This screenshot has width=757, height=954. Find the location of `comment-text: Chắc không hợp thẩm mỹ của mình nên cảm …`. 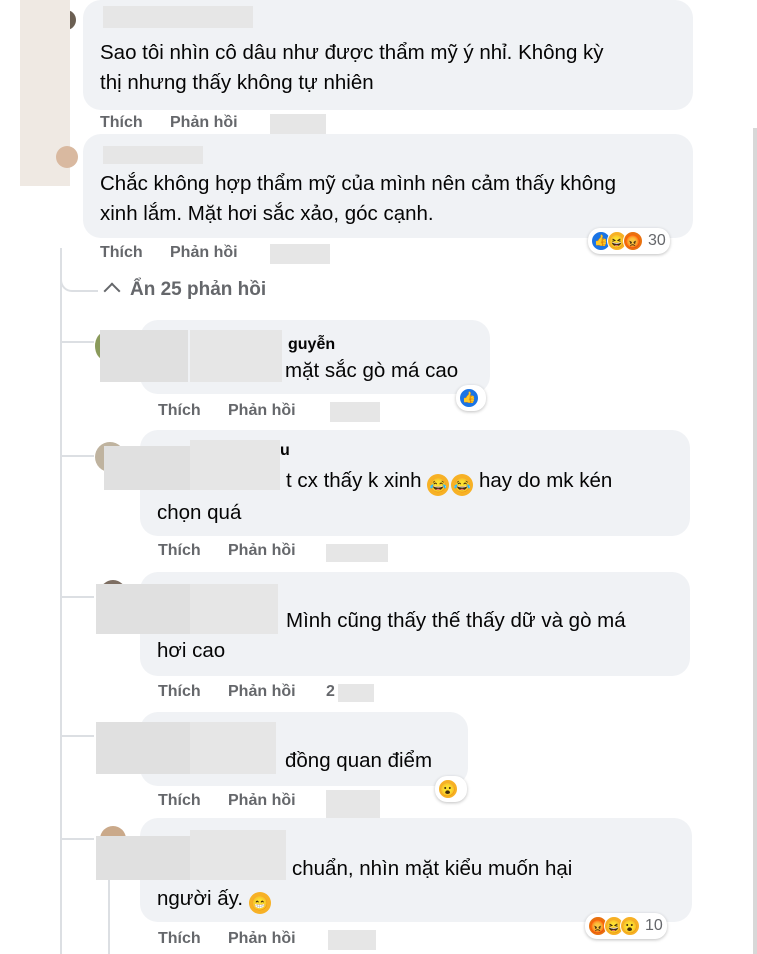

comment-text: Chắc không hợp thẩm mỹ của mình nên cảm … is located at coordinates (358, 183).